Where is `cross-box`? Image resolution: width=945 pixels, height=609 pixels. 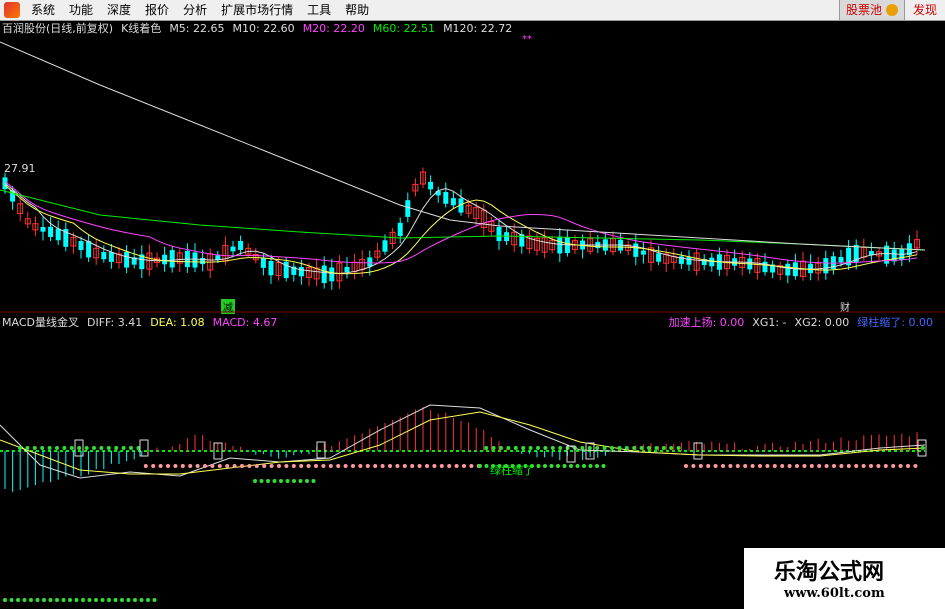
cross-box is located at coordinates (144, 448).